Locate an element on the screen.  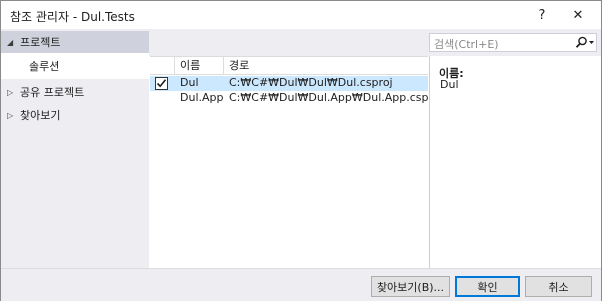
cancel-button: 취소 is located at coordinates (558, 286).